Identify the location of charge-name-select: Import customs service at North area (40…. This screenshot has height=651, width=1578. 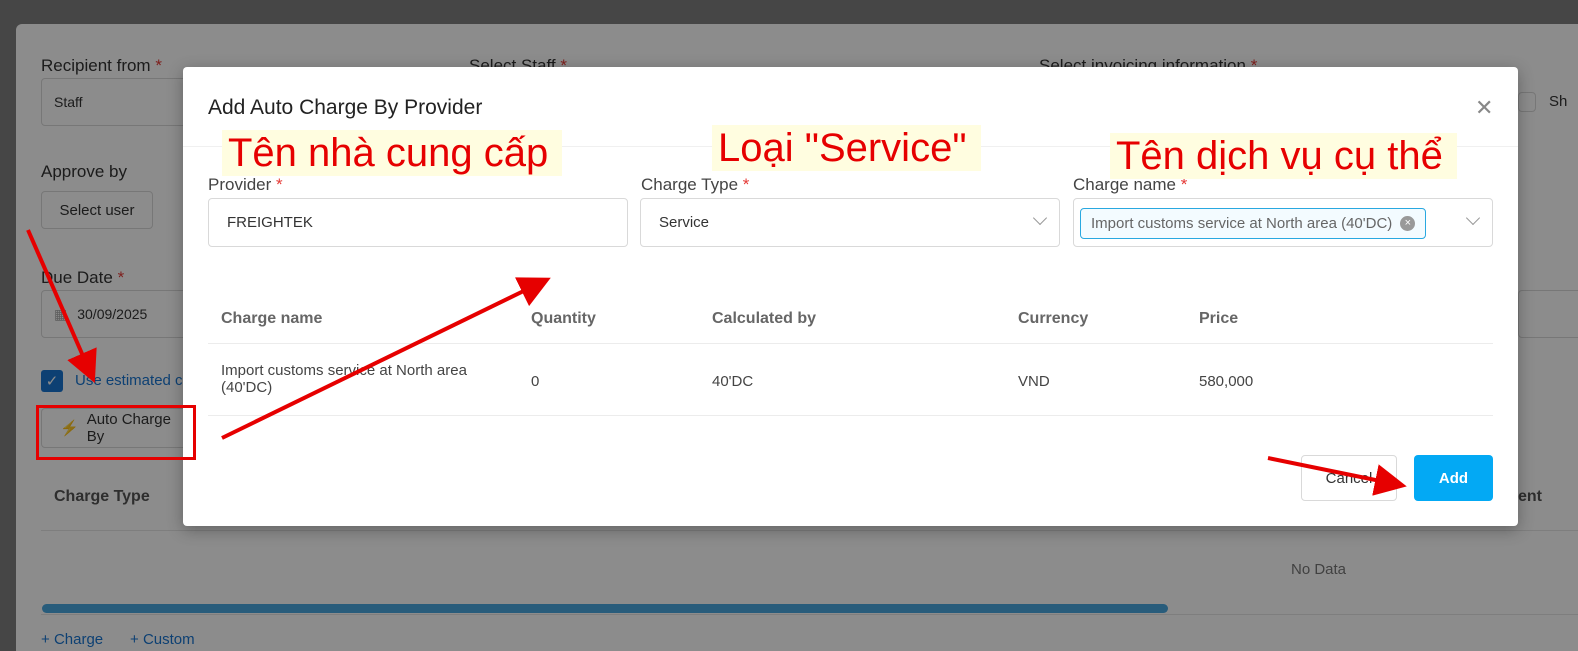
(1283, 222).